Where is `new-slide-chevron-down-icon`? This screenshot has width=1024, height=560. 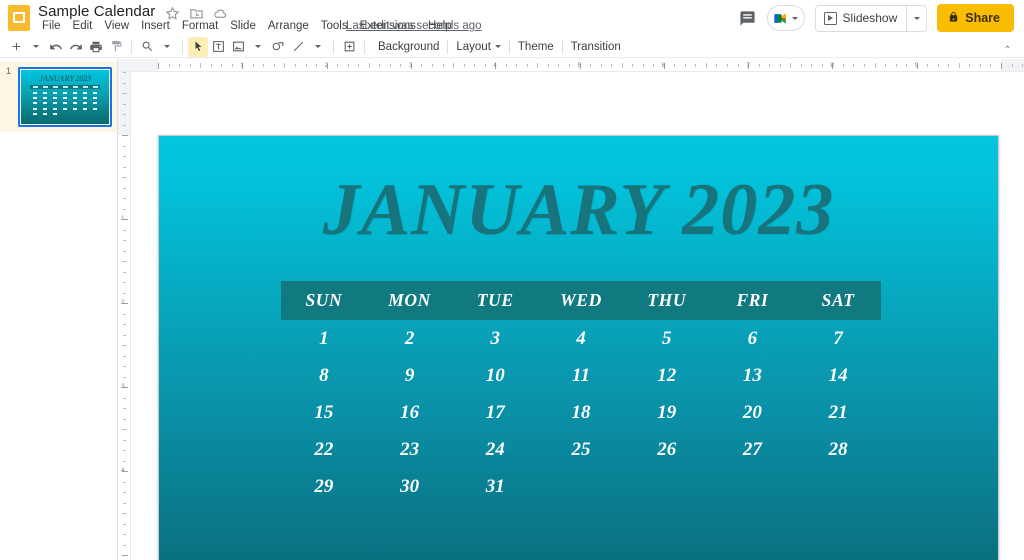 new-slide-chevron-down-icon is located at coordinates (36, 47).